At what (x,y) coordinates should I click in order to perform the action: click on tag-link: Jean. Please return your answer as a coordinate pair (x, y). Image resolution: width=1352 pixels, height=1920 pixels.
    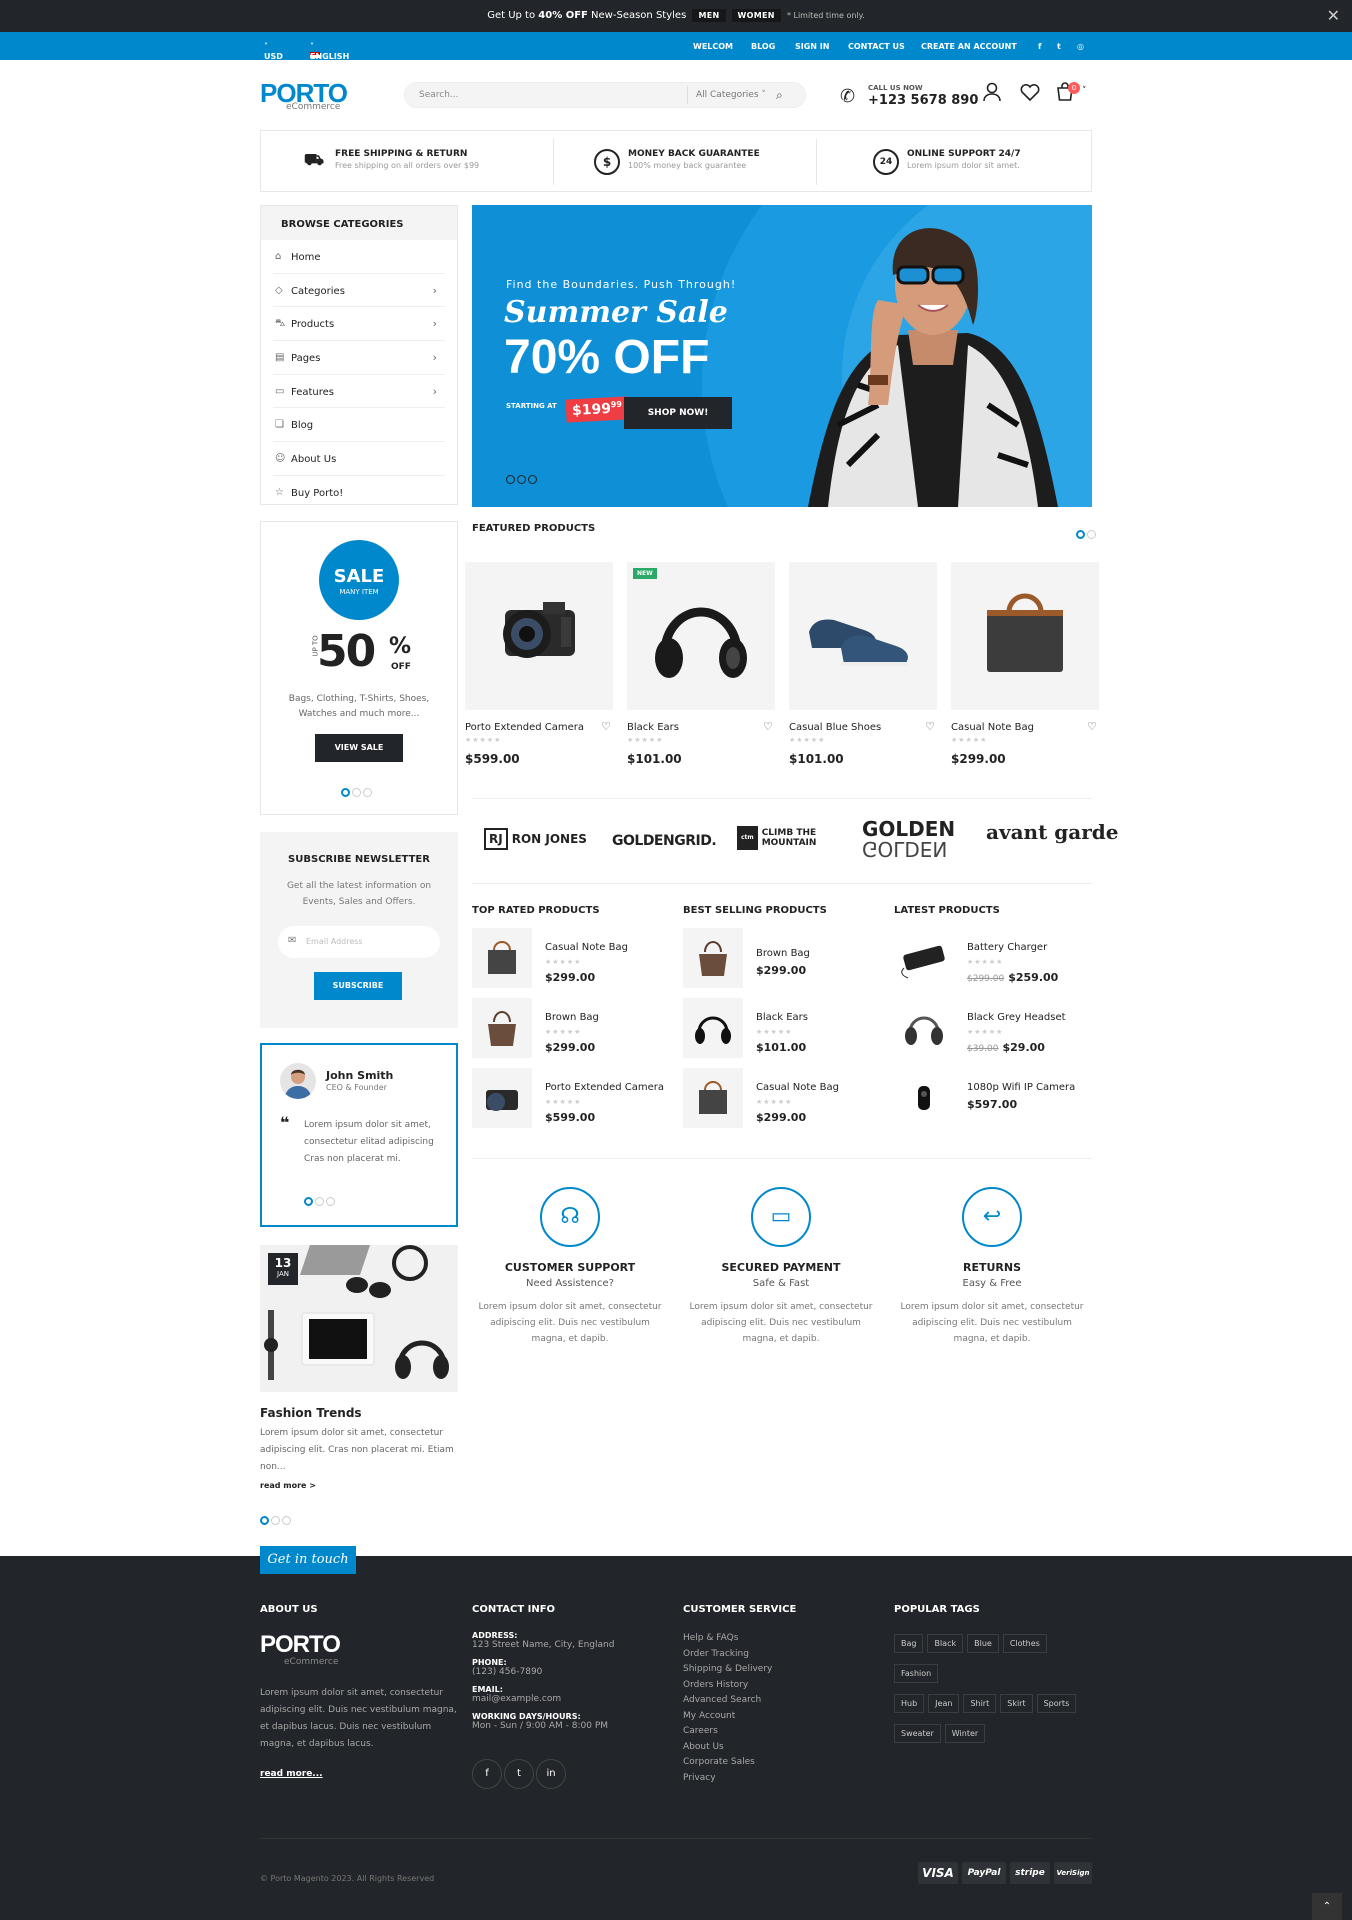
    Looking at the image, I should click on (944, 1703).